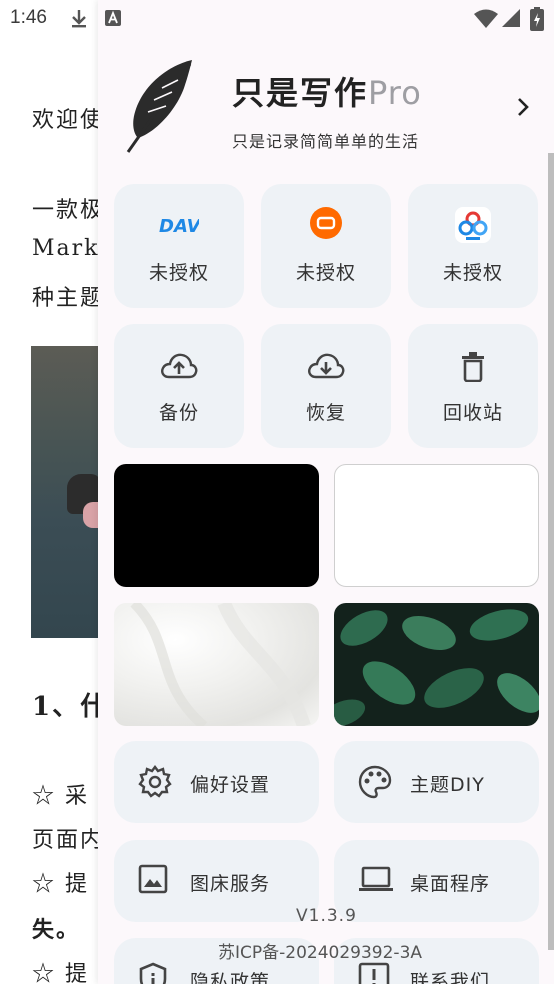 The image size is (554, 984). I want to click on menu-label: 主题DIY, so click(447, 785).